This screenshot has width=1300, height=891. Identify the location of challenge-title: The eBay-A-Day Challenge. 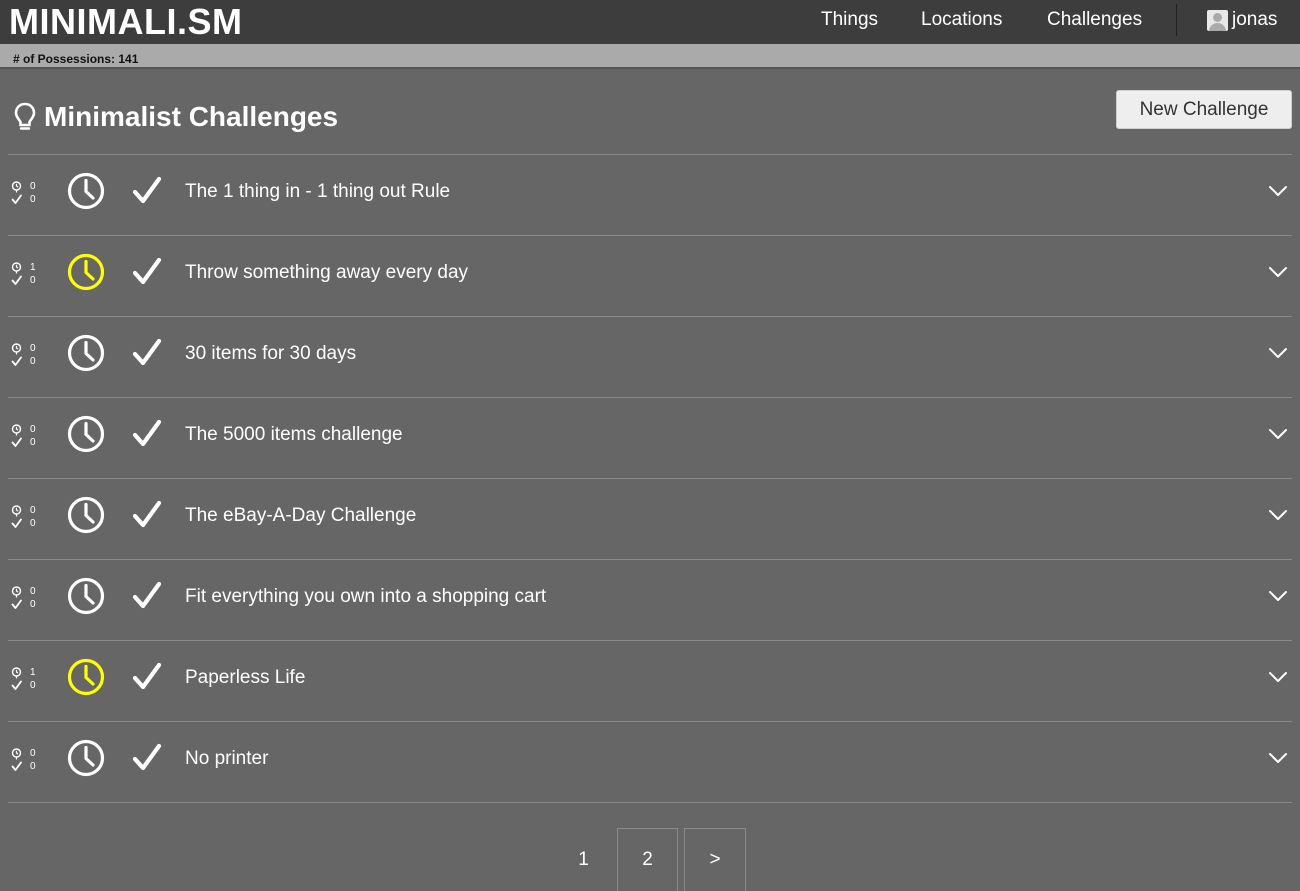
(300, 516).